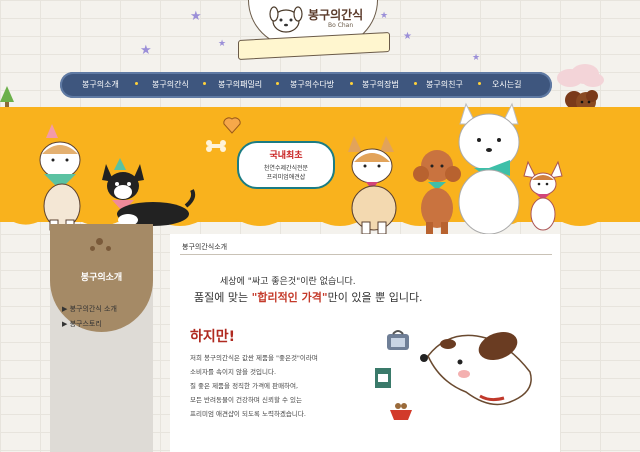 Image resolution: width=640 pixels, height=452 pixels. Describe the element at coordinates (286, 168) in the screenshot. I see `speech-line1: 천연수제간식전문` at that location.